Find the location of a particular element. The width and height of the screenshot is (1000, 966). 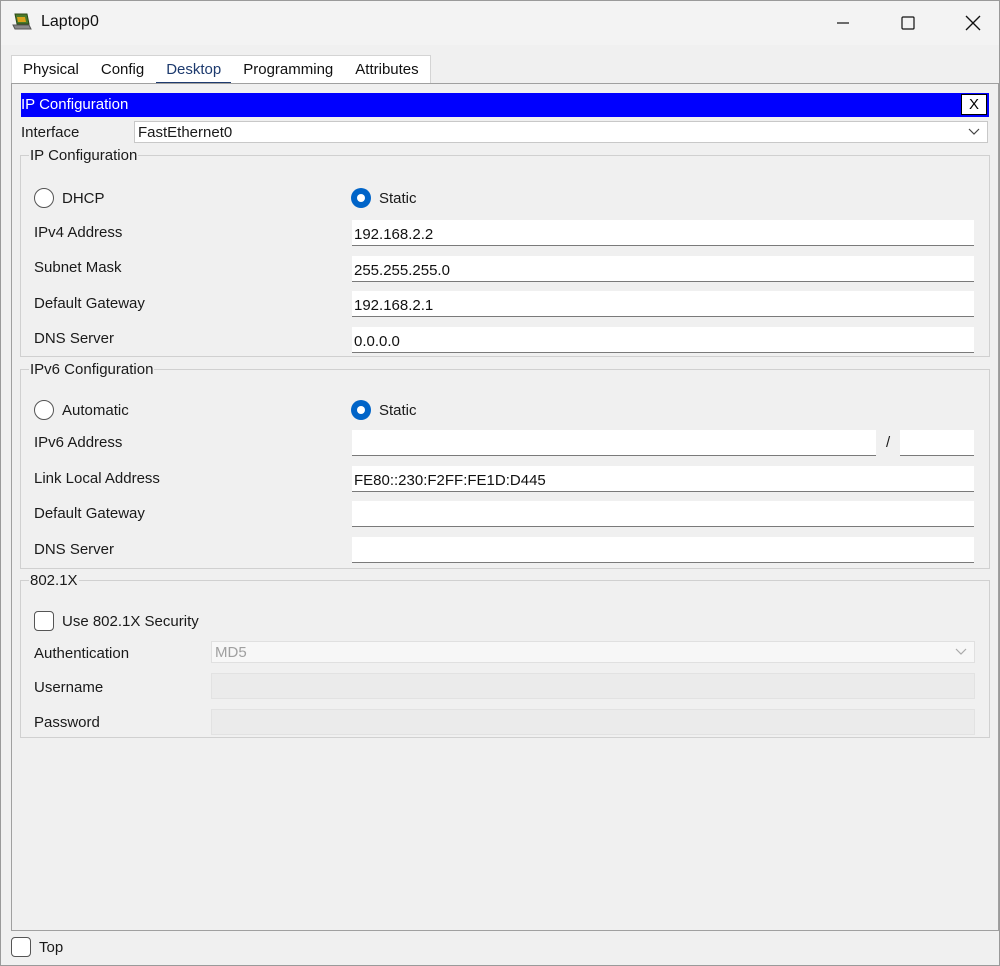

interface-select: FastEthernet0 is located at coordinates (561, 132).